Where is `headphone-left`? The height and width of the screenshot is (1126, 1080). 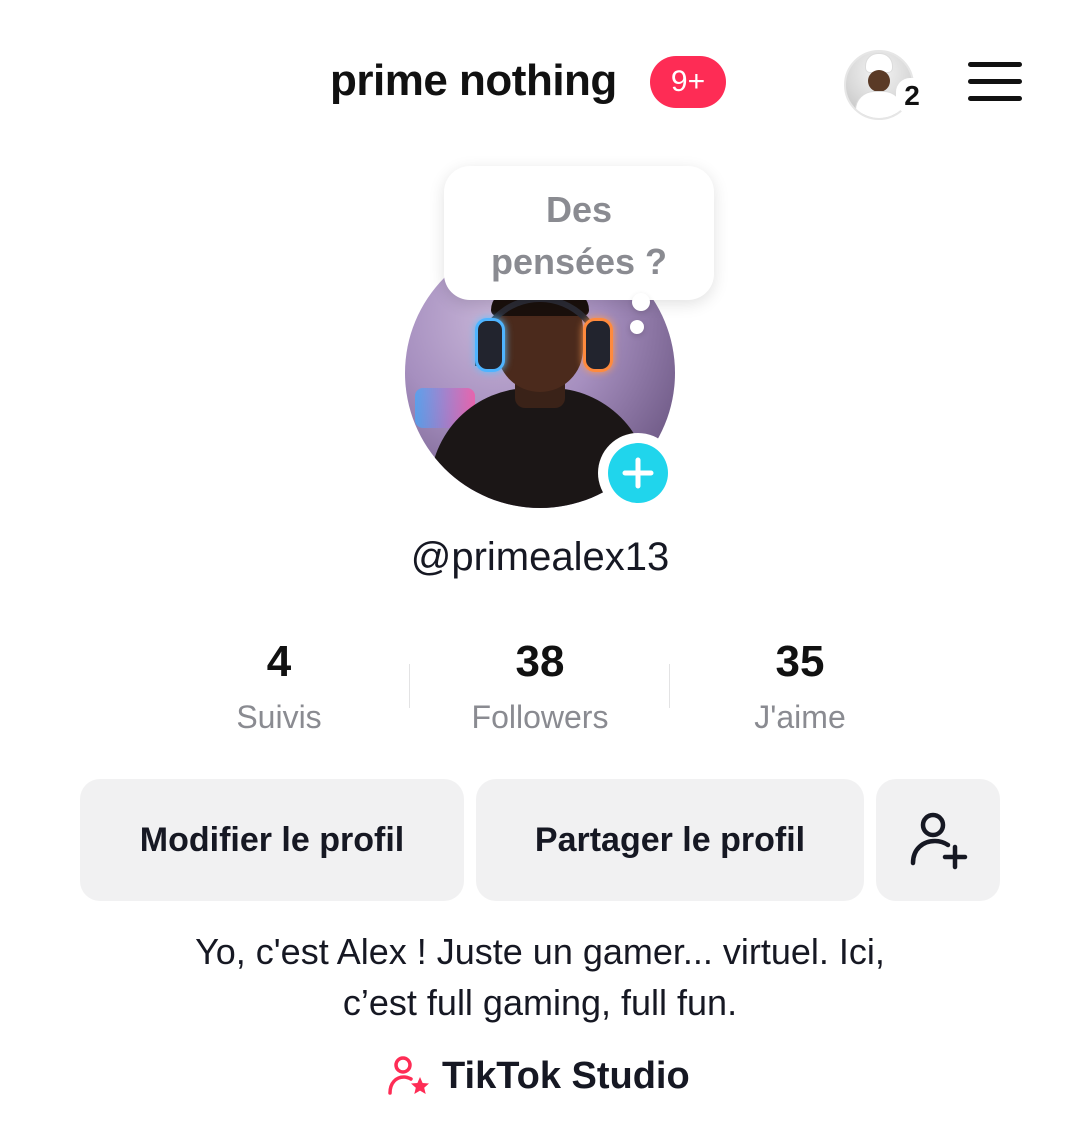
headphone-left is located at coordinates (490, 345).